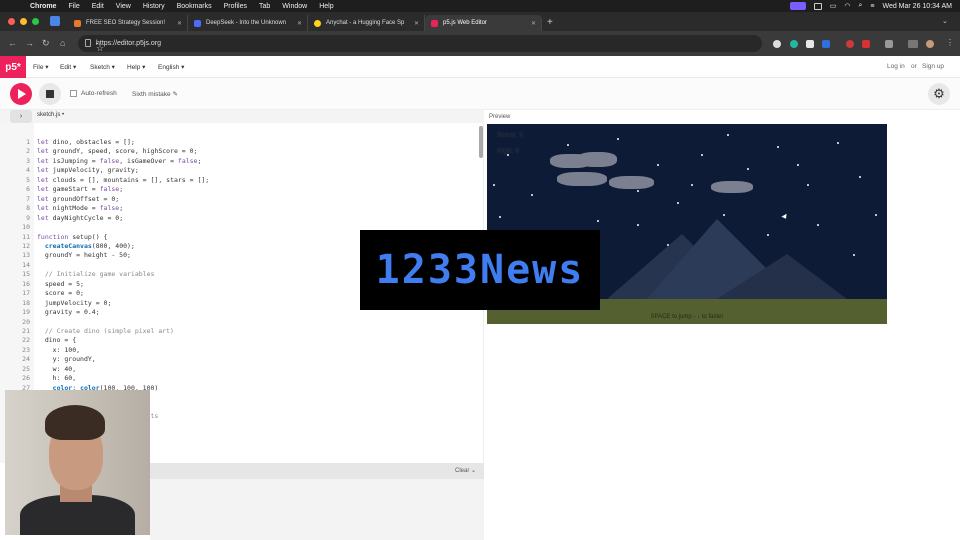  What do you see at coordinates (84, 255) in the screenshot?
I see `code-line: groundY = height - 50;` at bounding box center [84, 255].